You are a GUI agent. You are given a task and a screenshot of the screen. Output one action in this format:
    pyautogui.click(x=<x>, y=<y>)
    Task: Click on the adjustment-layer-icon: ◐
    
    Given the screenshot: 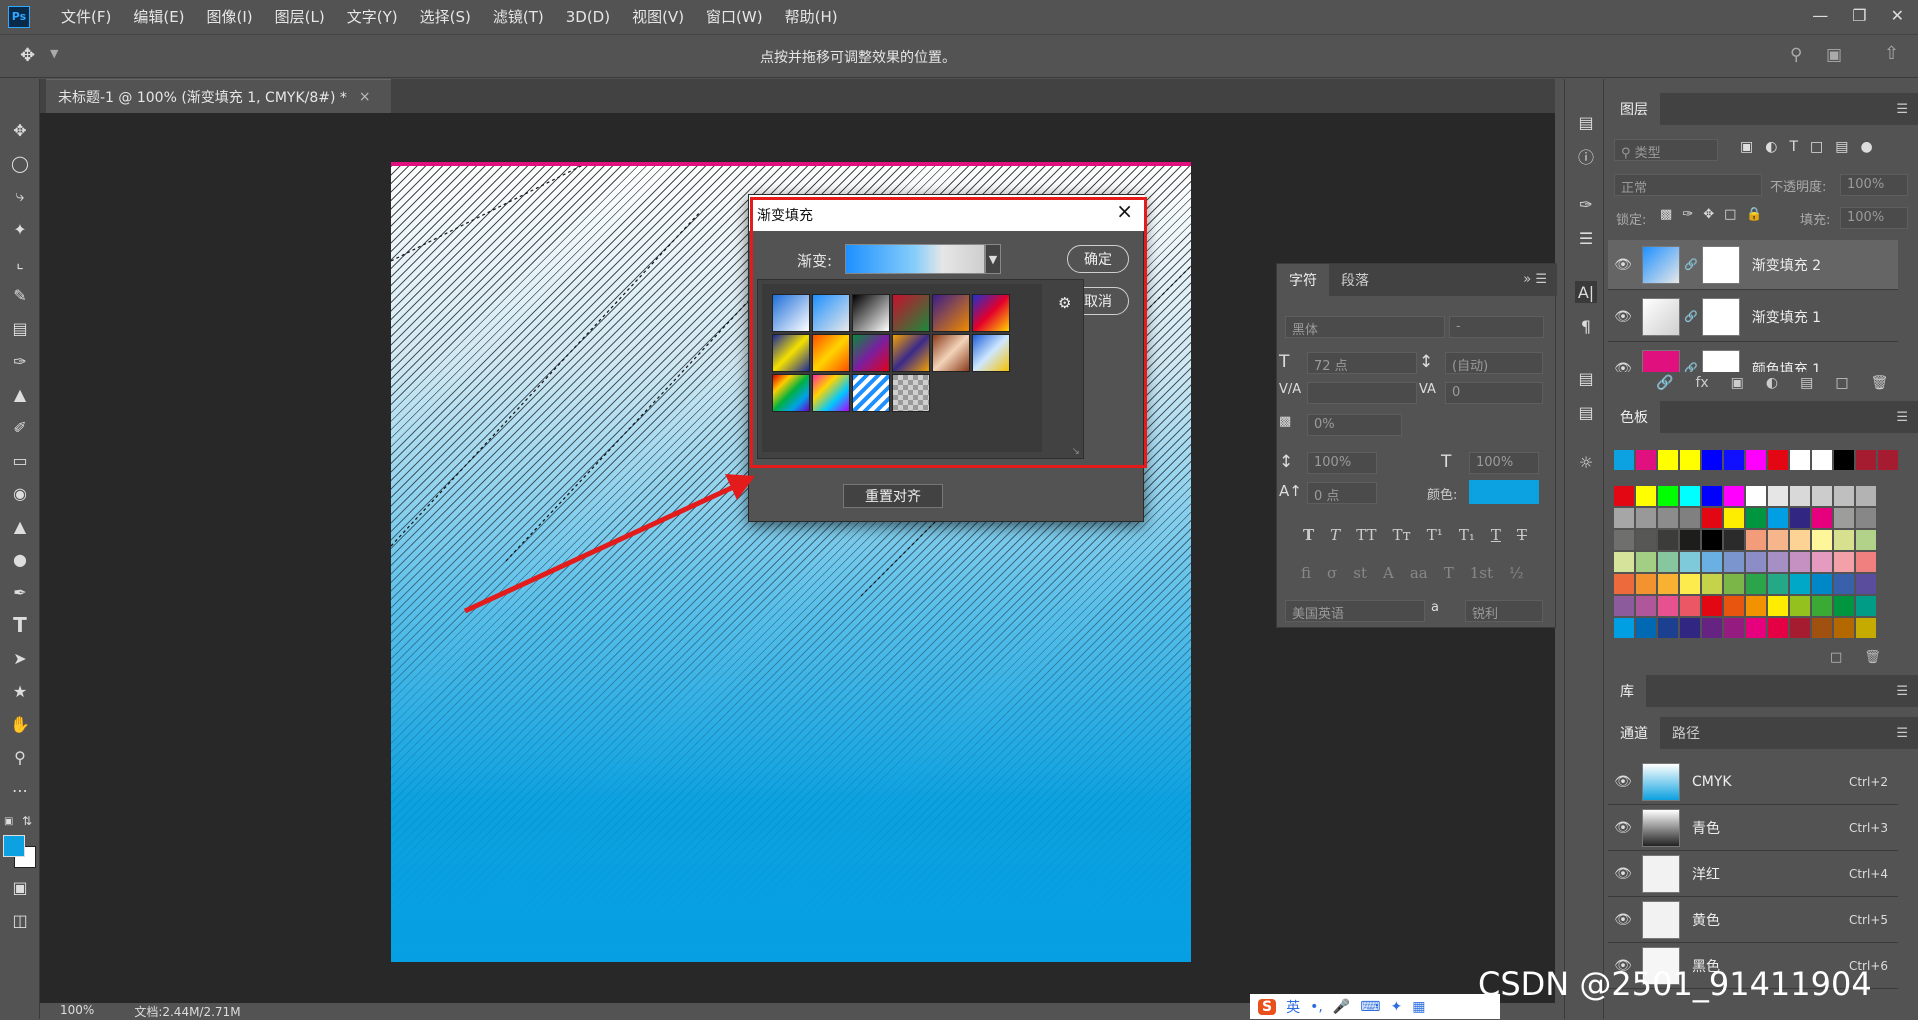 What is the action you would take?
    pyautogui.click(x=1772, y=383)
    